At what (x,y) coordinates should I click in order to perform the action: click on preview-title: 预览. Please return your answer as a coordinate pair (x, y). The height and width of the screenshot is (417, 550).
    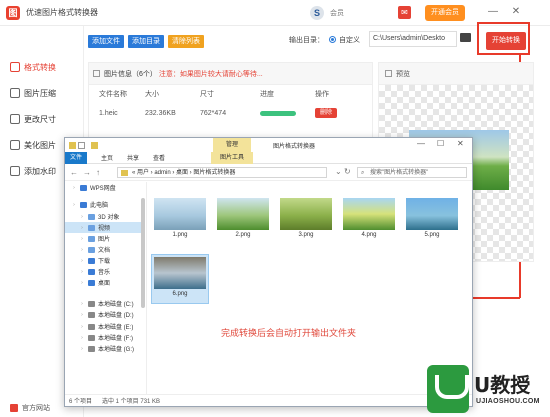
    Looking at the image, I should click on (403, 74).